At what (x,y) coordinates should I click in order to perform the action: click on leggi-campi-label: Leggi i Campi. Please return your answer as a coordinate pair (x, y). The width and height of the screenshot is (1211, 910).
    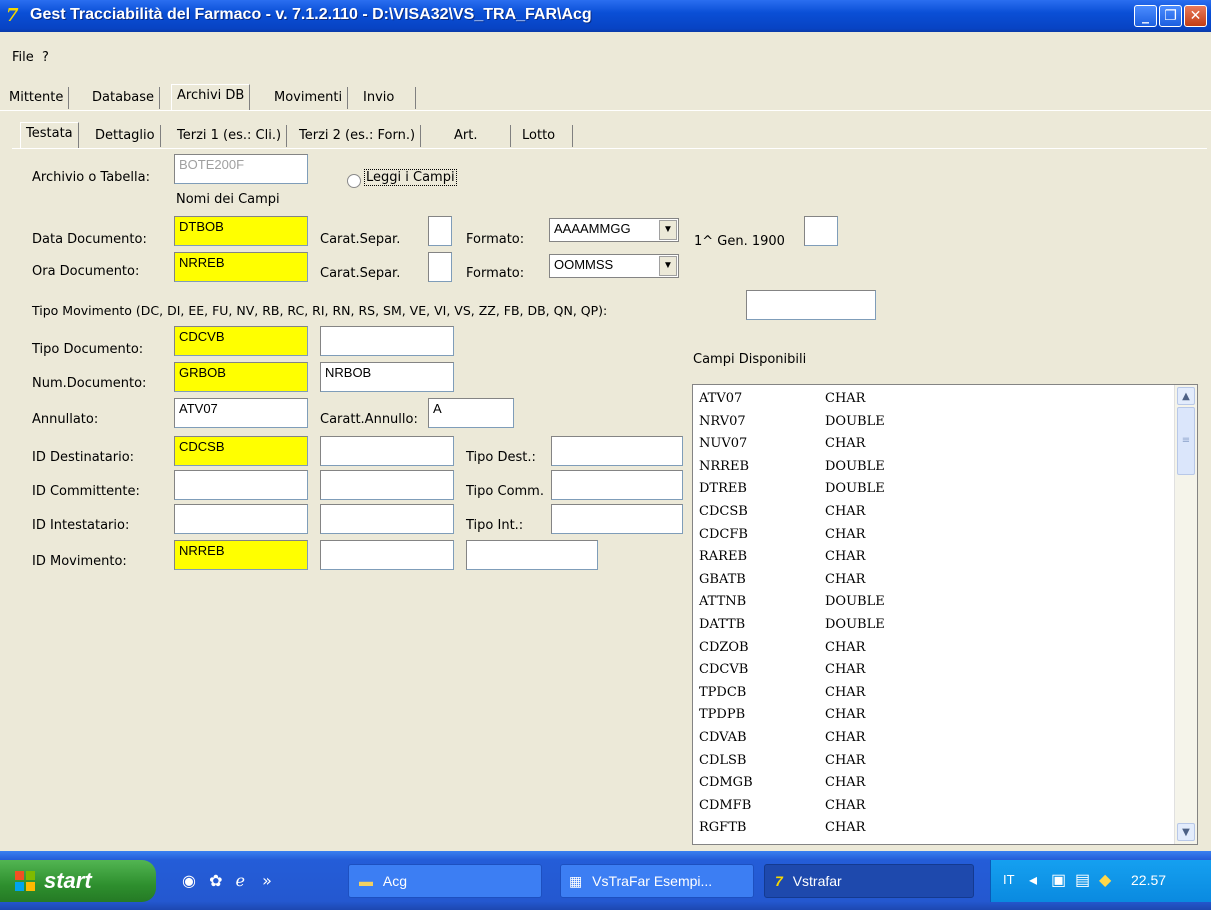
    Looking at the image, I should click on (410, 177).